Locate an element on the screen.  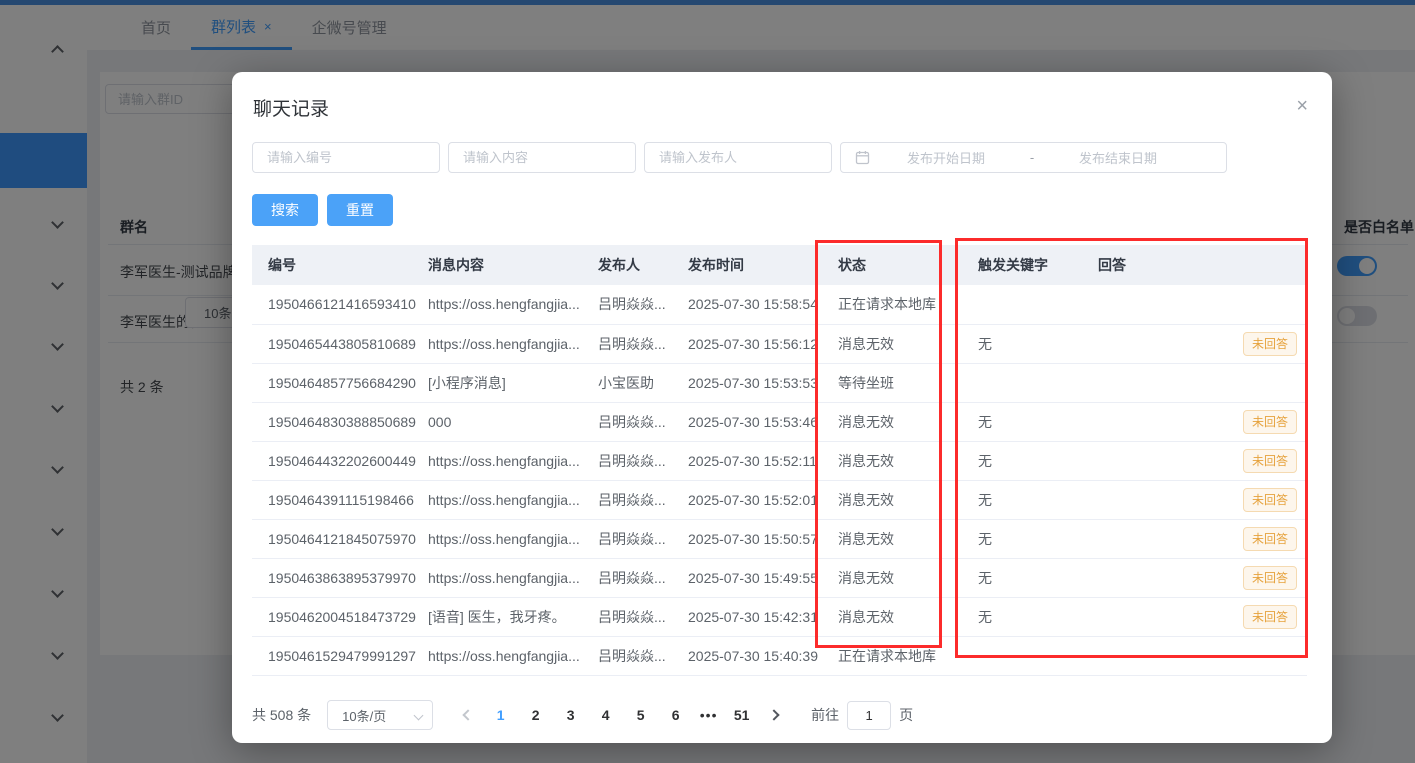
record-content: [小程序消息] is located at coordinates (513, 383).